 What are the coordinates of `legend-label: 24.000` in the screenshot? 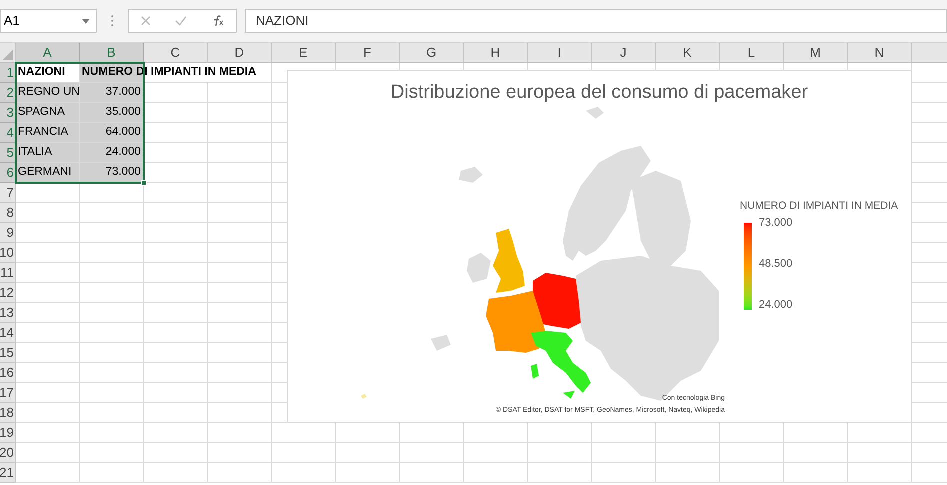 It's located at (776, 305).